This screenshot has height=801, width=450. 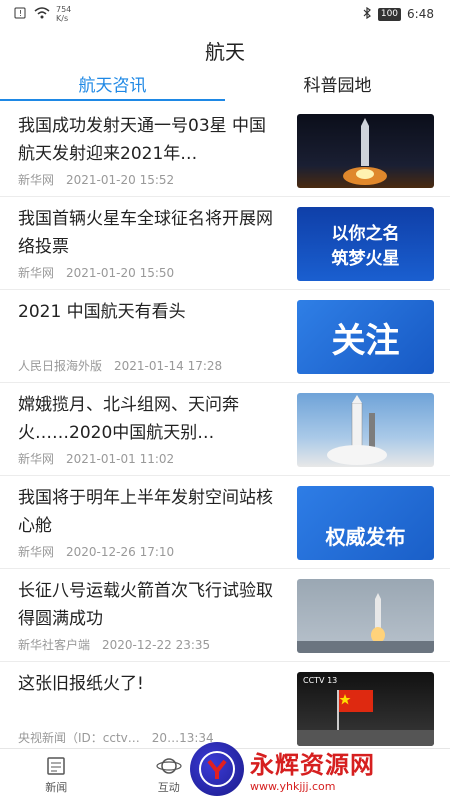 What do you see at coordinates (60, 366) in the screenshot?
I see `news-source: 人民日报海外版` at bounding box center [60, 366].